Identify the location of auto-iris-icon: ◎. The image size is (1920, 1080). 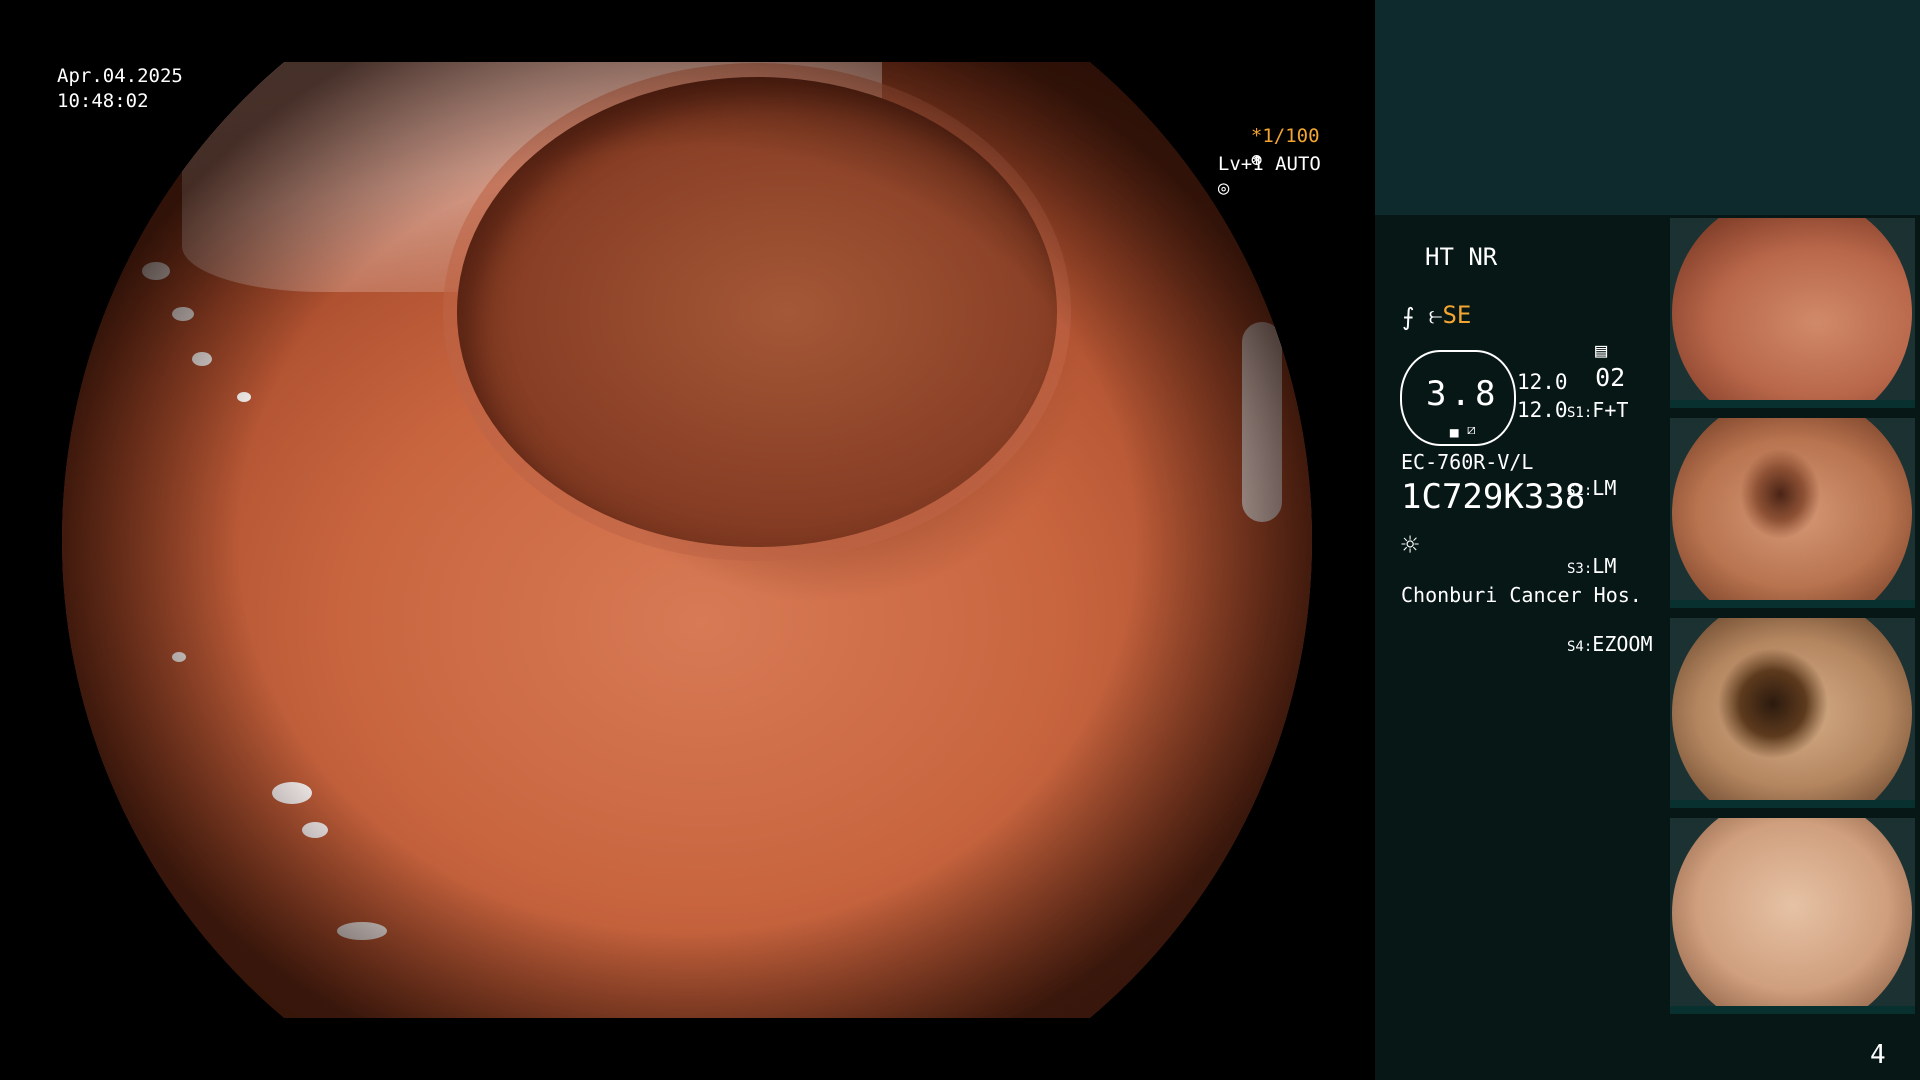
(1223, 188).